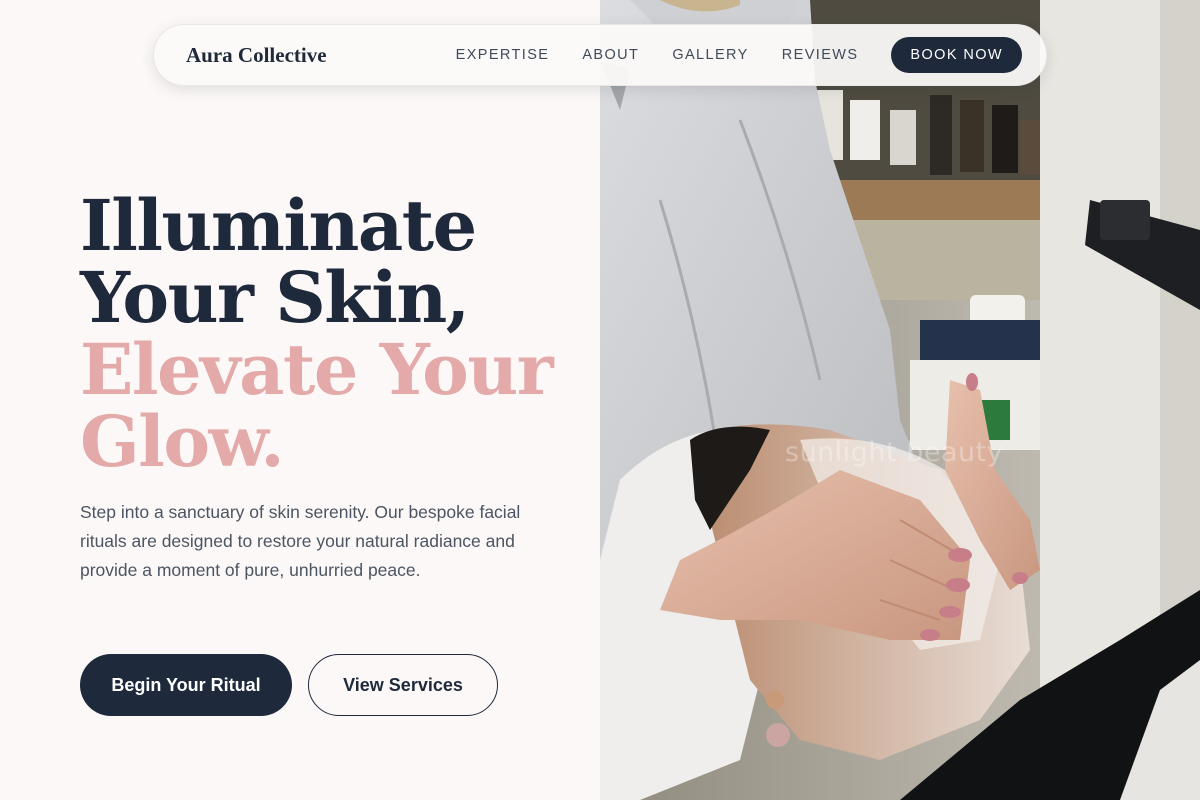 This screenshot has width=1200, height=800. What do you see at coordinates (186, 685) in the screenshot?
I see `begin-ritual-button: Begin Your Ritual` at bounding box center [186, 685].